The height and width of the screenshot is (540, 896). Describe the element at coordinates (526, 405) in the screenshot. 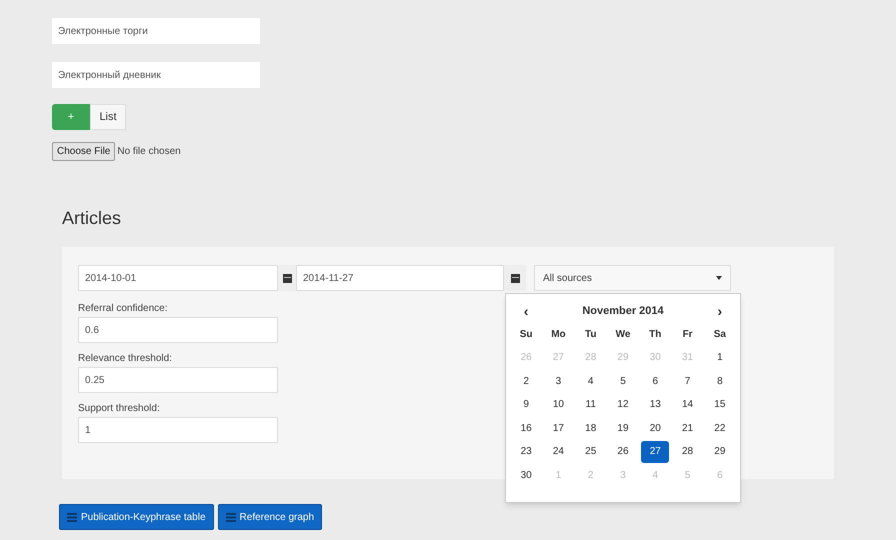

I see `calendar-day: 9` at that location.